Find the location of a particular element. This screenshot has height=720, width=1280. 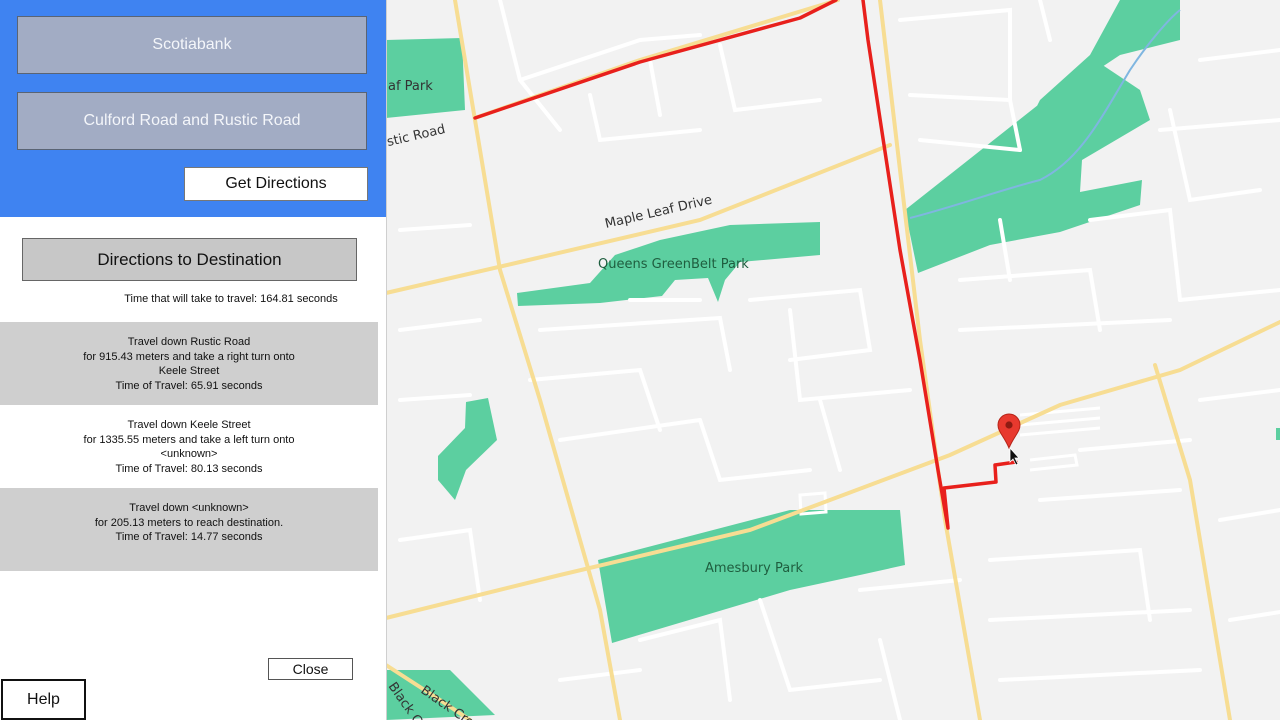

help-button: Help is located at coordinates (43, 699).